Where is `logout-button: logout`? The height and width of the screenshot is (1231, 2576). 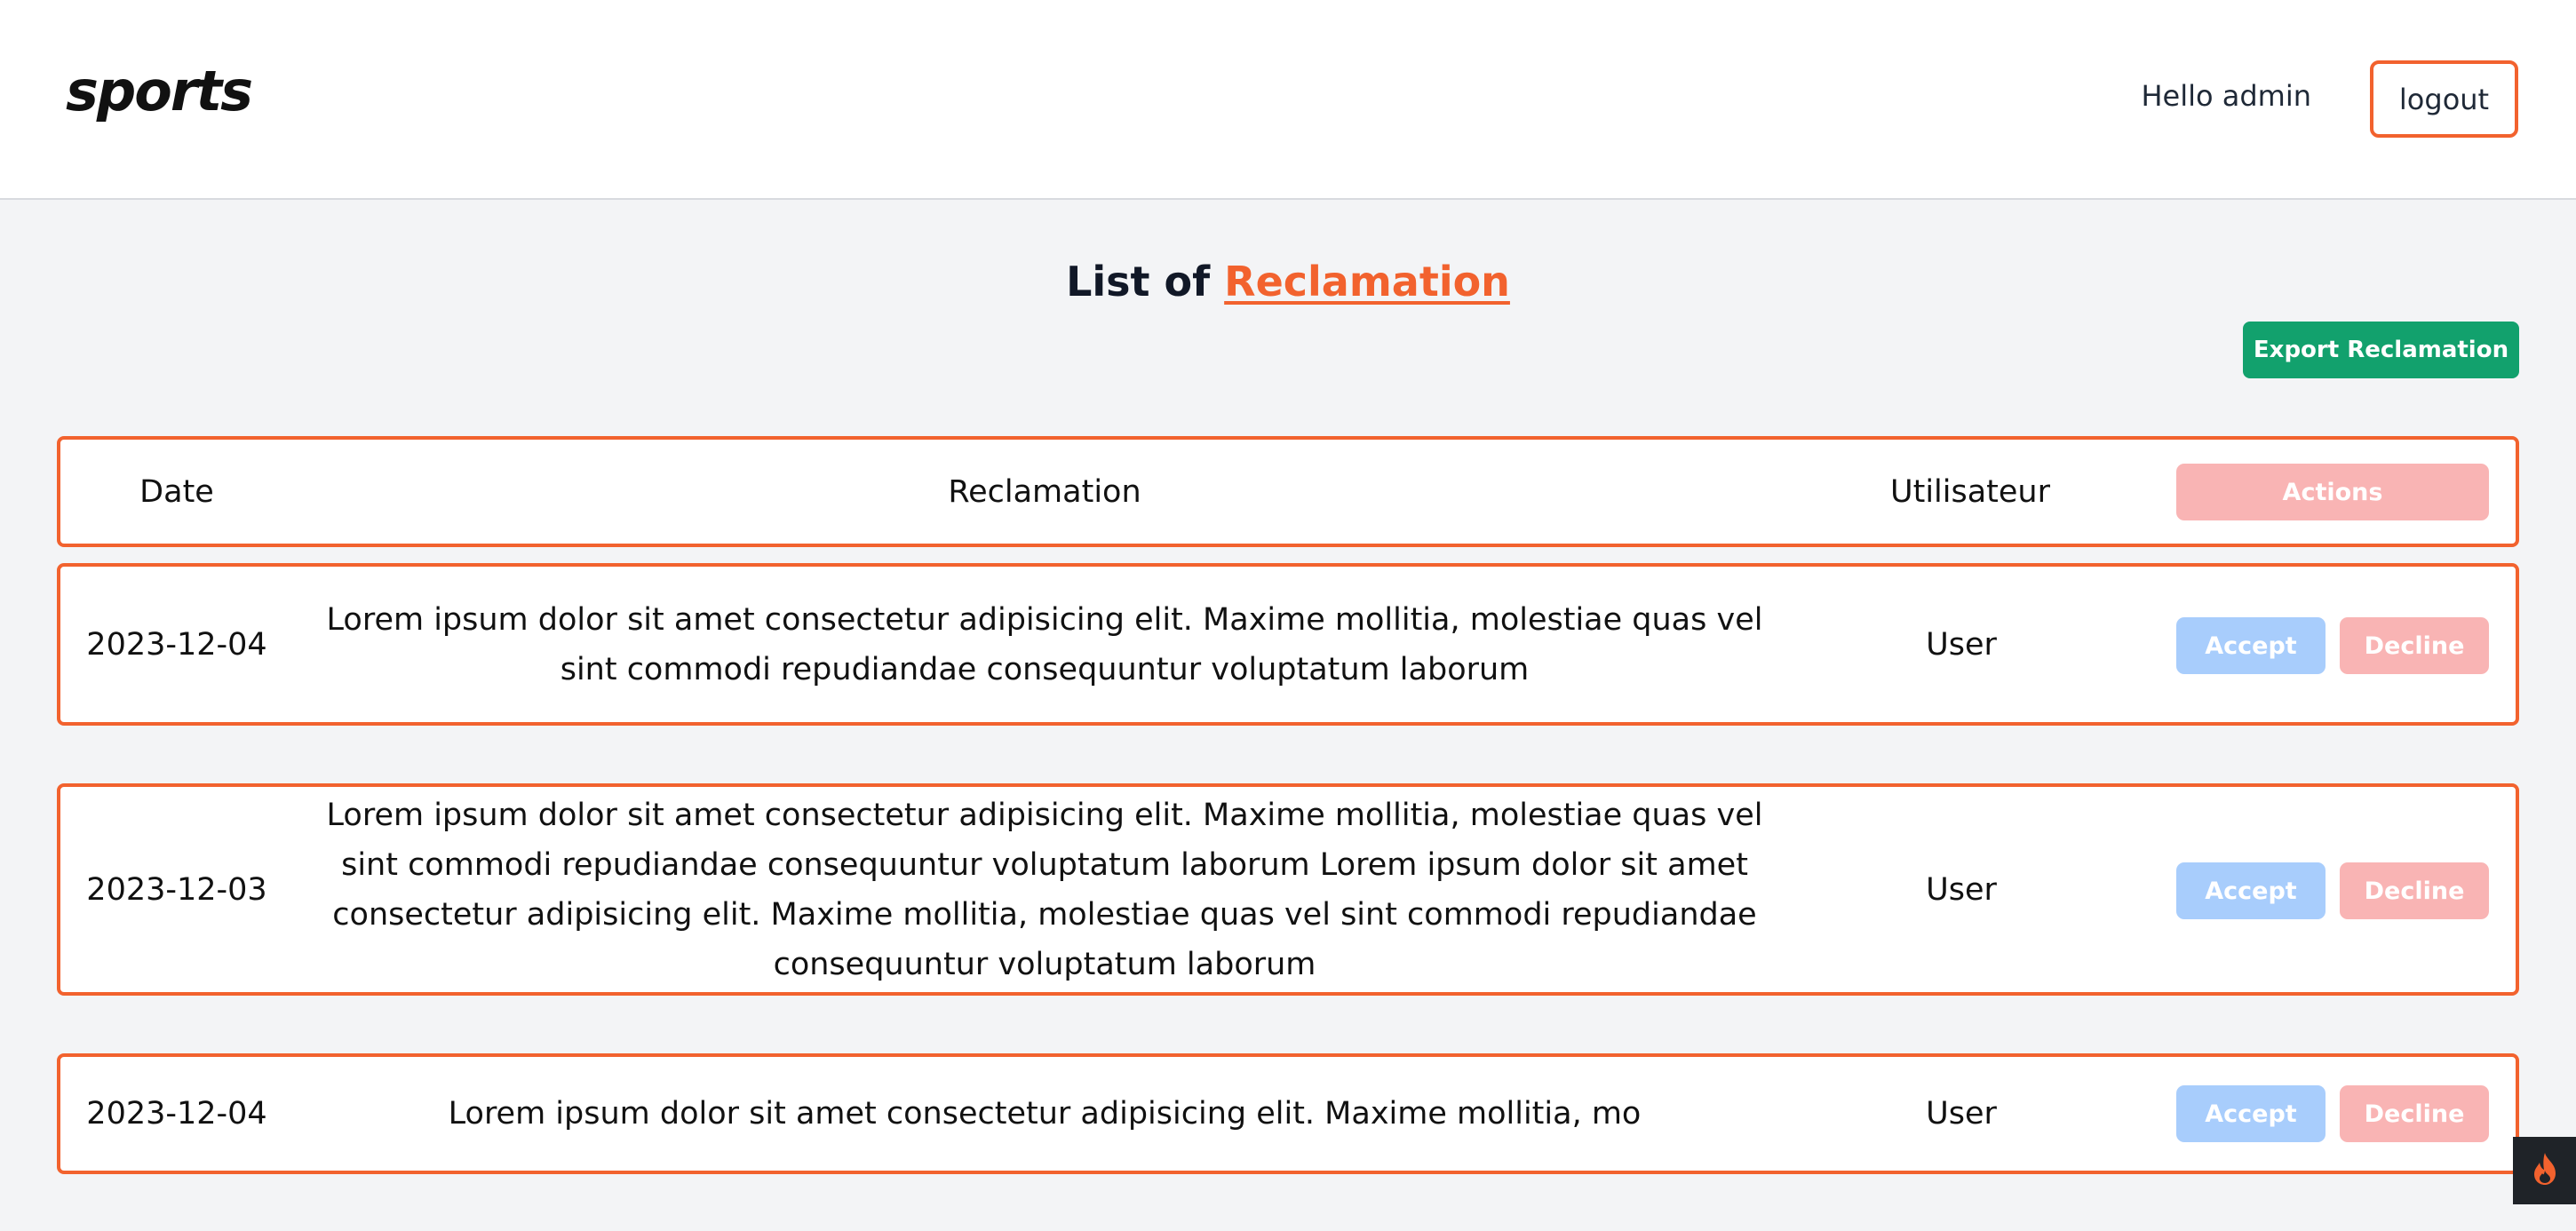 logout-button: logout is located at coordinates (2444, 99).